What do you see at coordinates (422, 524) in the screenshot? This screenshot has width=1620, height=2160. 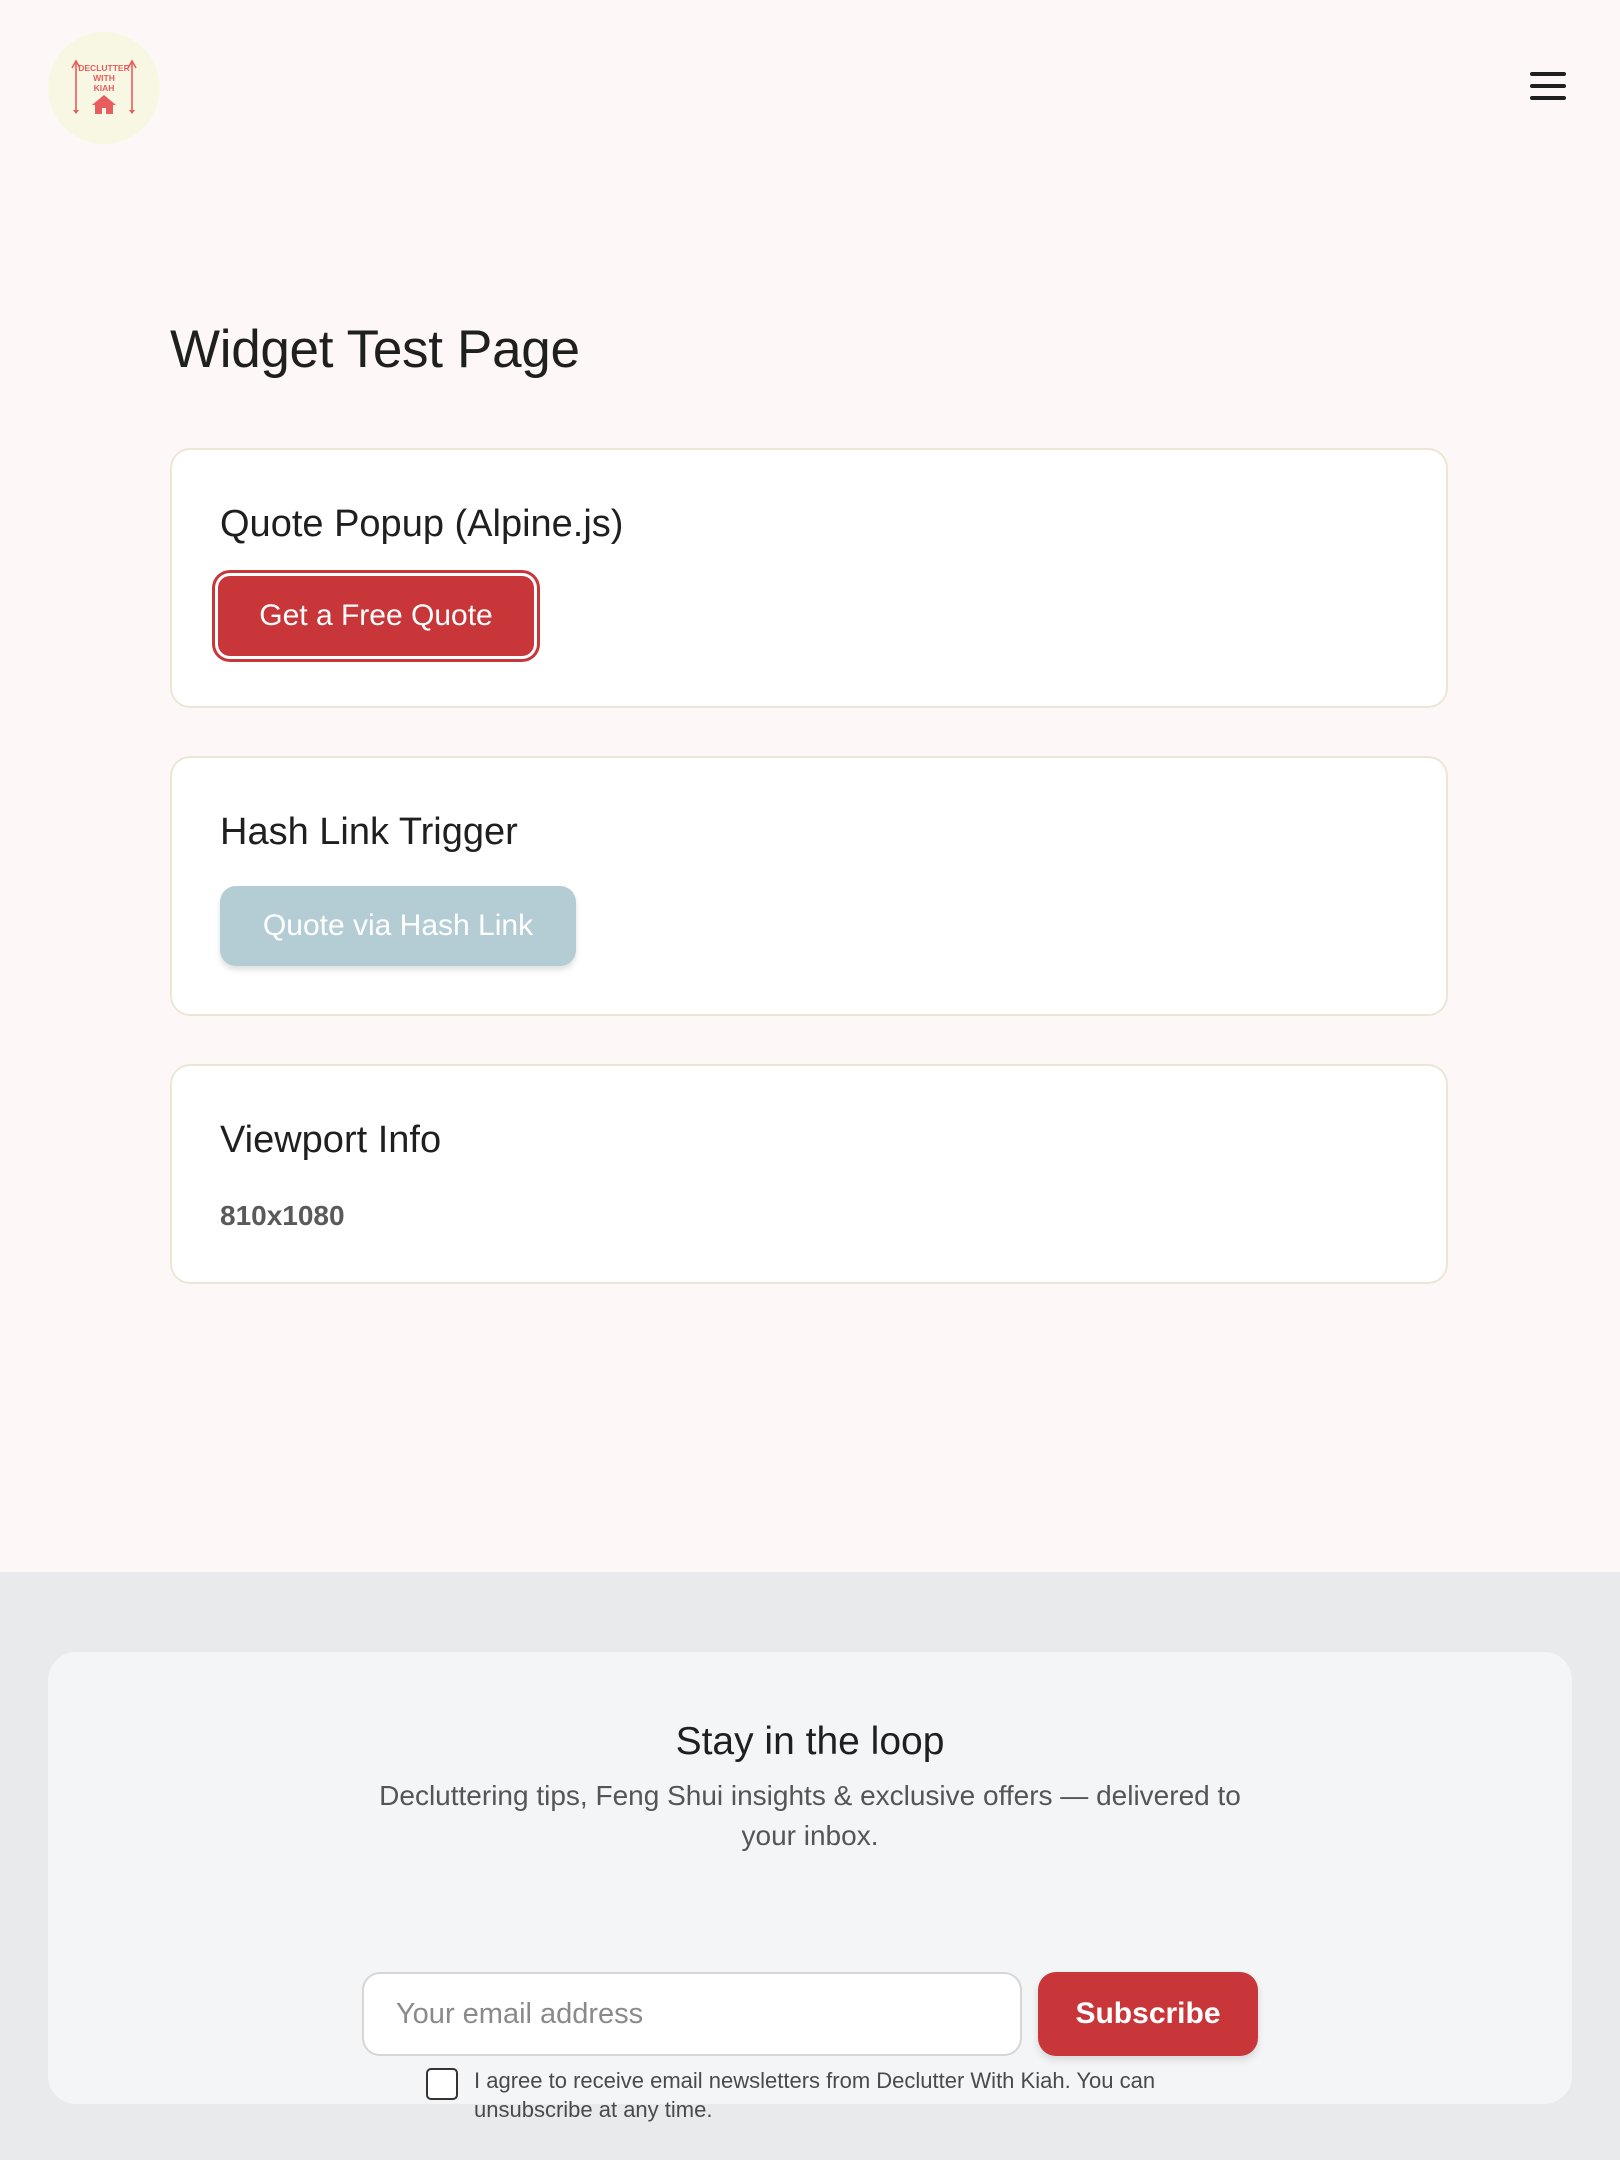 I see `card-title: Quote Popup (Alpine.js)` at bounding box center [422, 524].